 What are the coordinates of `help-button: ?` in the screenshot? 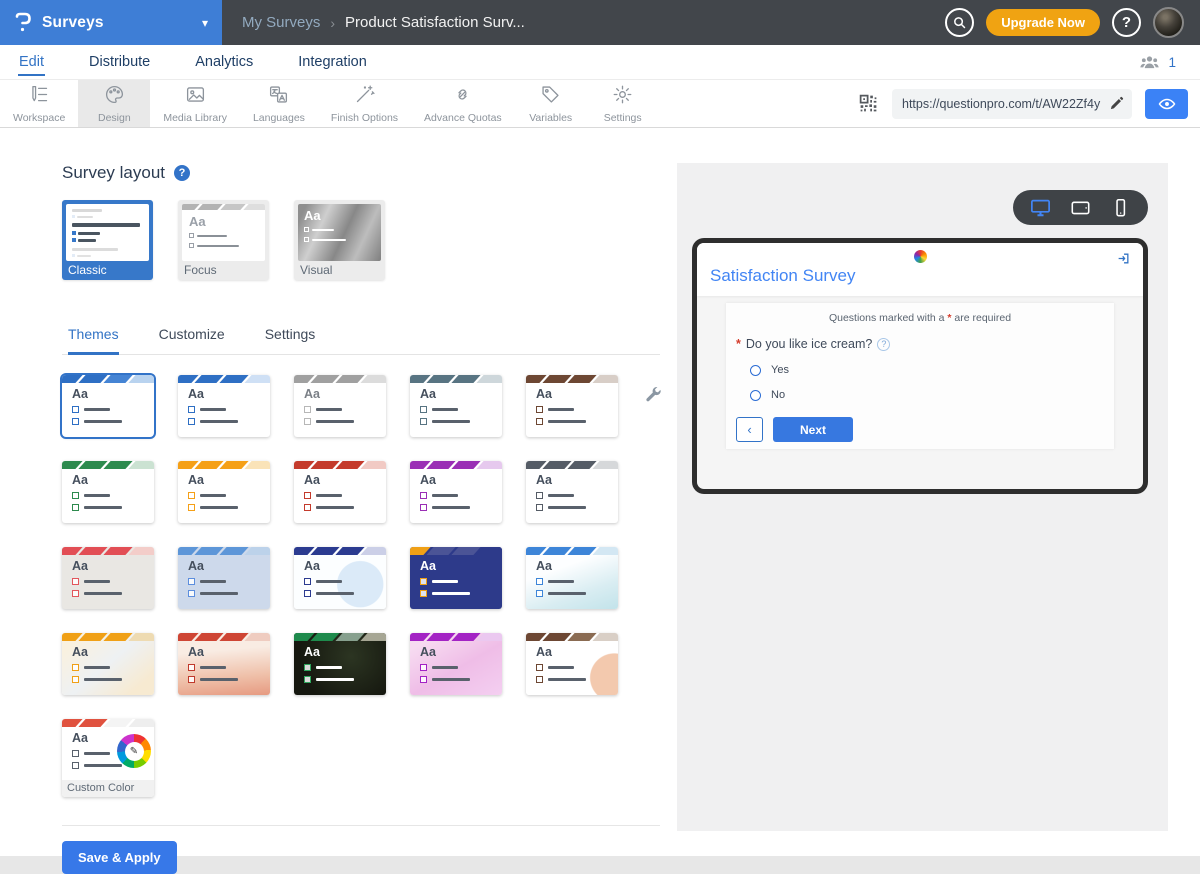 It's located at (1126, 22).